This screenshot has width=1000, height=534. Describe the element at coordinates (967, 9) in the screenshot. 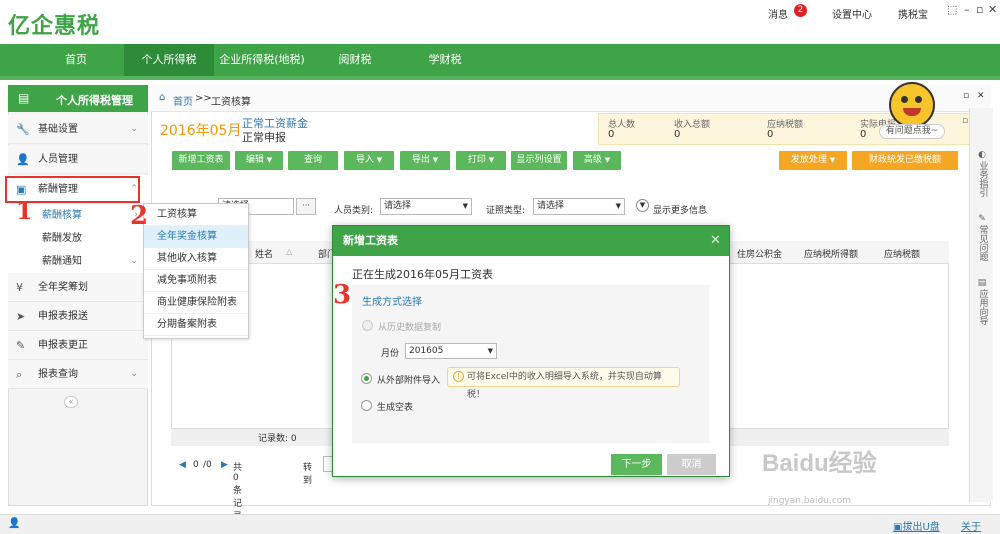

I see `minimize-icon: –` at that location.